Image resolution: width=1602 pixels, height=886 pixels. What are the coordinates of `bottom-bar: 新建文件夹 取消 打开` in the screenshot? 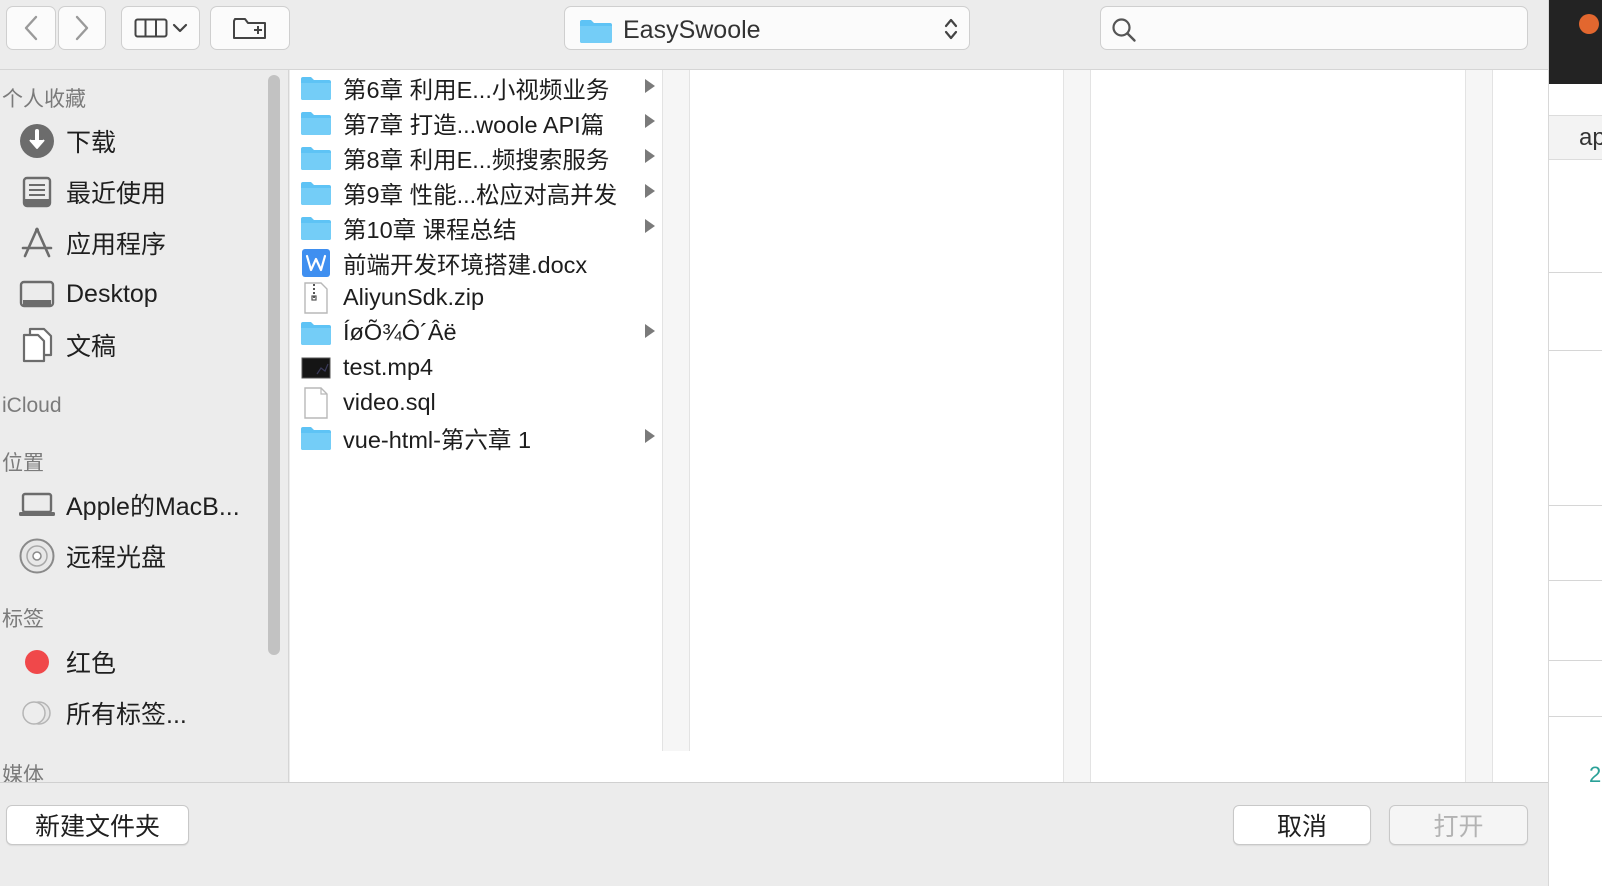 It's located at (774, 834).